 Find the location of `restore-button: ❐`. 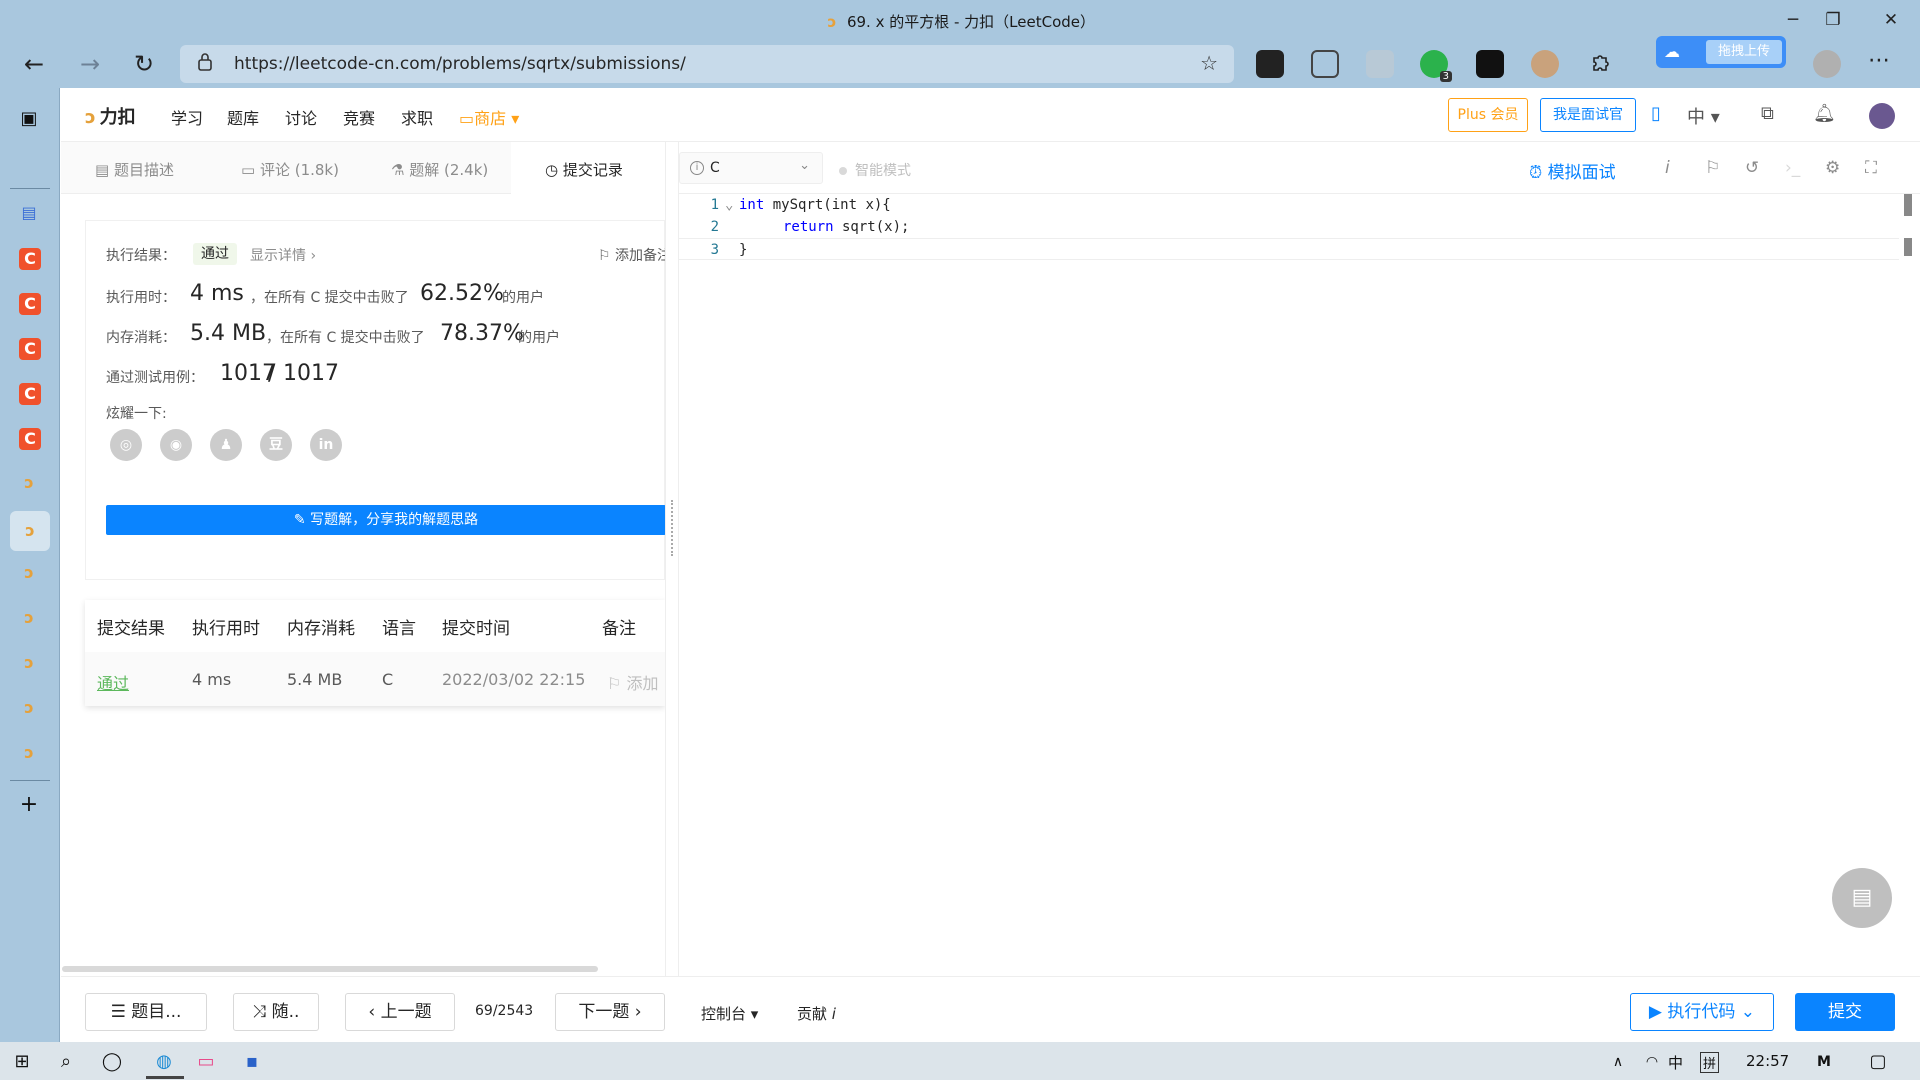

restore-button: ❐ is located at coordinates (1833, 20).